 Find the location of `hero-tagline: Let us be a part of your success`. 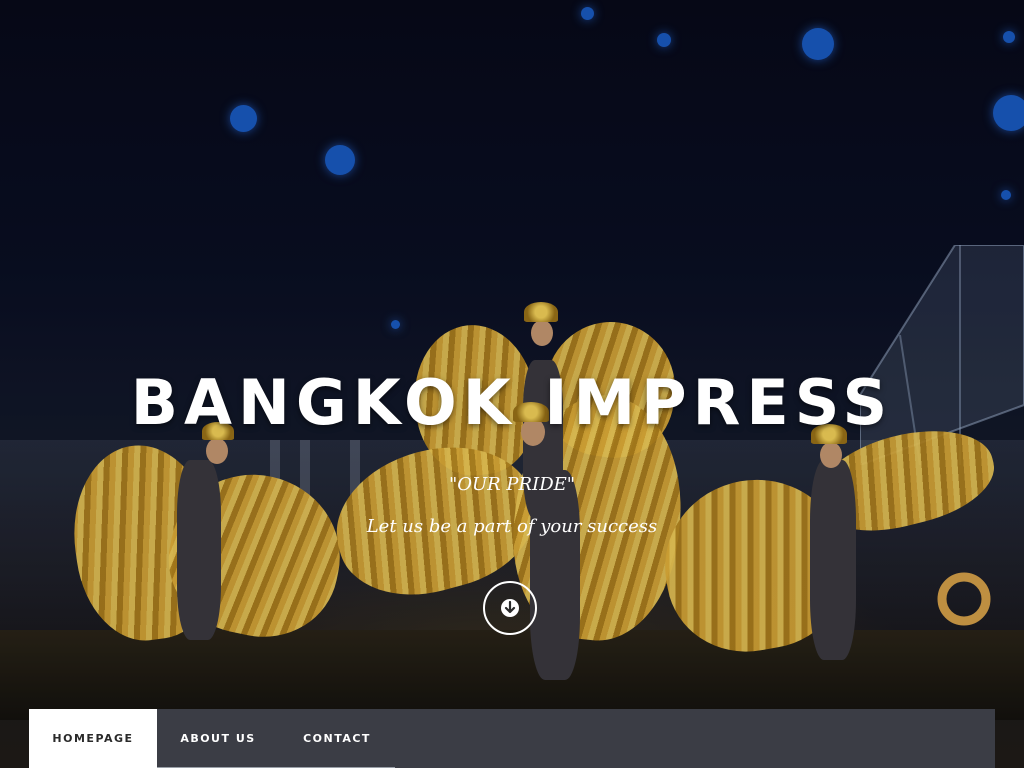

hero-tagline: Let us be a part of your success is located at coordinates (512, 526).